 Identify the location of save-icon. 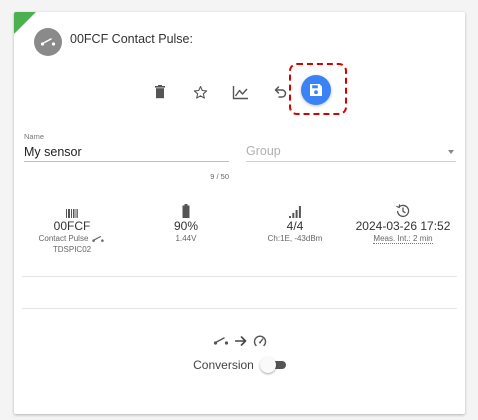
(316, 90).